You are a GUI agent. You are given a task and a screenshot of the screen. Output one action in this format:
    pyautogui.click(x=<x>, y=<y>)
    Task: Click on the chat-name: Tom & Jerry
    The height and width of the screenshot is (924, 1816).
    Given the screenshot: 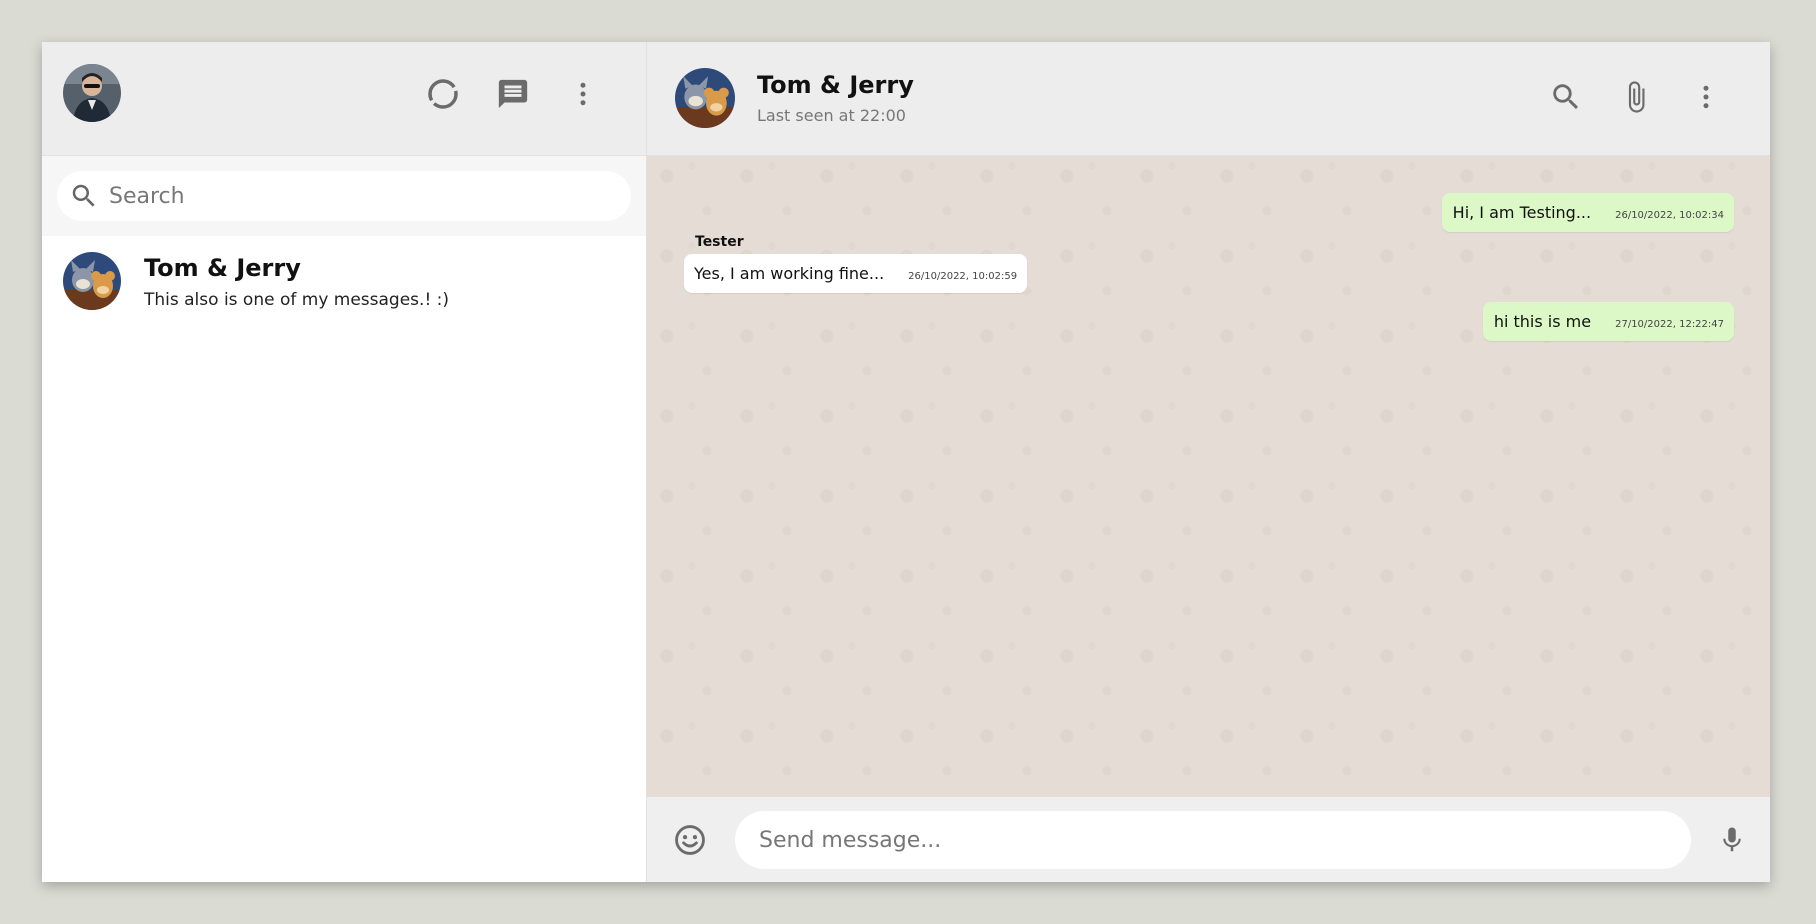 What is the action you would take?
    pyautogui.click(x=222, y=268)
    